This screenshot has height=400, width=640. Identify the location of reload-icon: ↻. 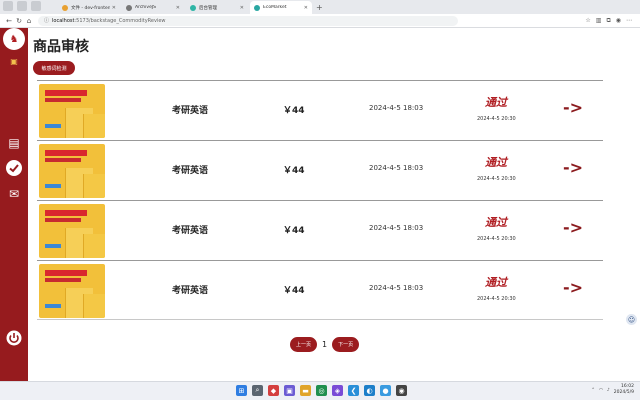
(19, 21).